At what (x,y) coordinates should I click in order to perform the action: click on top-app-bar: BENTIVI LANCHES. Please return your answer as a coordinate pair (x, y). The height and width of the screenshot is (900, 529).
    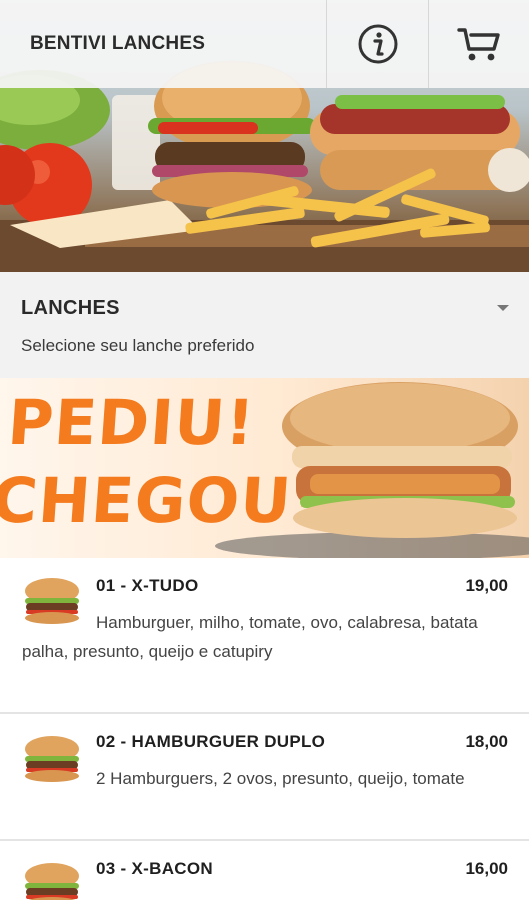
    Looking at the image, I should click on (264, 44).